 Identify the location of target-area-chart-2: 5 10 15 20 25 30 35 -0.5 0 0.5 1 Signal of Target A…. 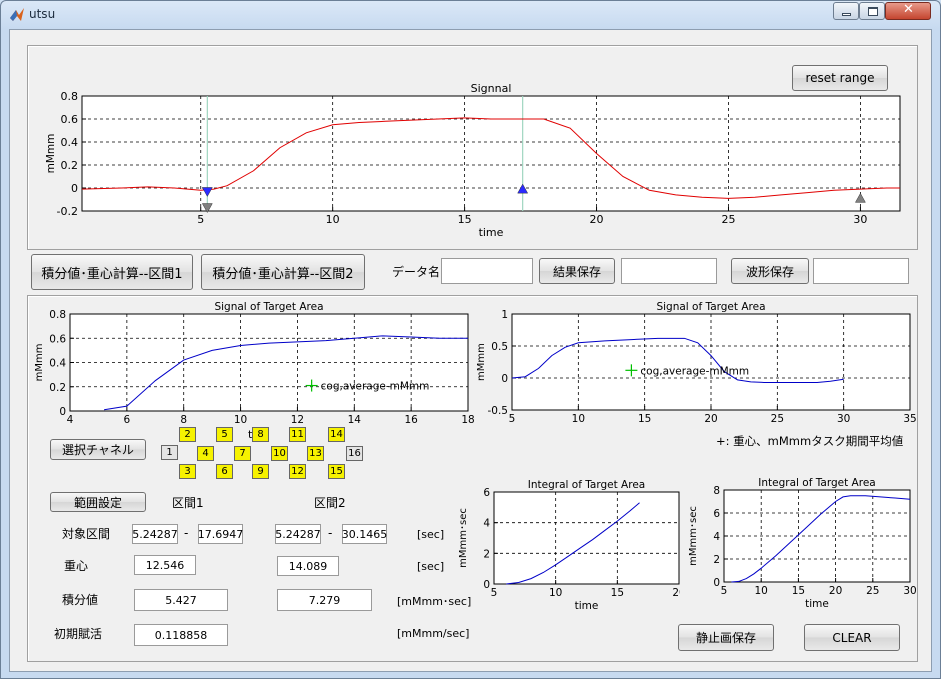
(688, 361).